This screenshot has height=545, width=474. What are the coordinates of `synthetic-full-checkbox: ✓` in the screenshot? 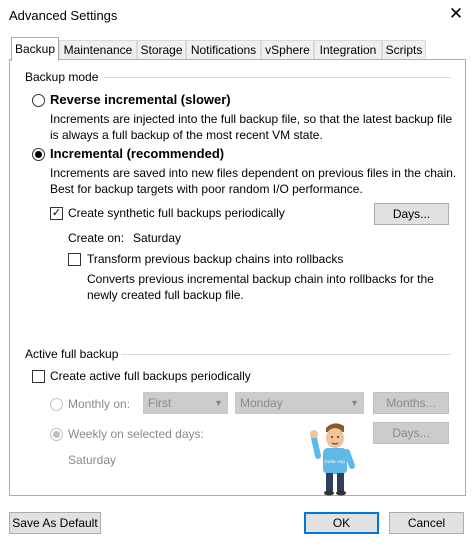 It's located at (56, 213).